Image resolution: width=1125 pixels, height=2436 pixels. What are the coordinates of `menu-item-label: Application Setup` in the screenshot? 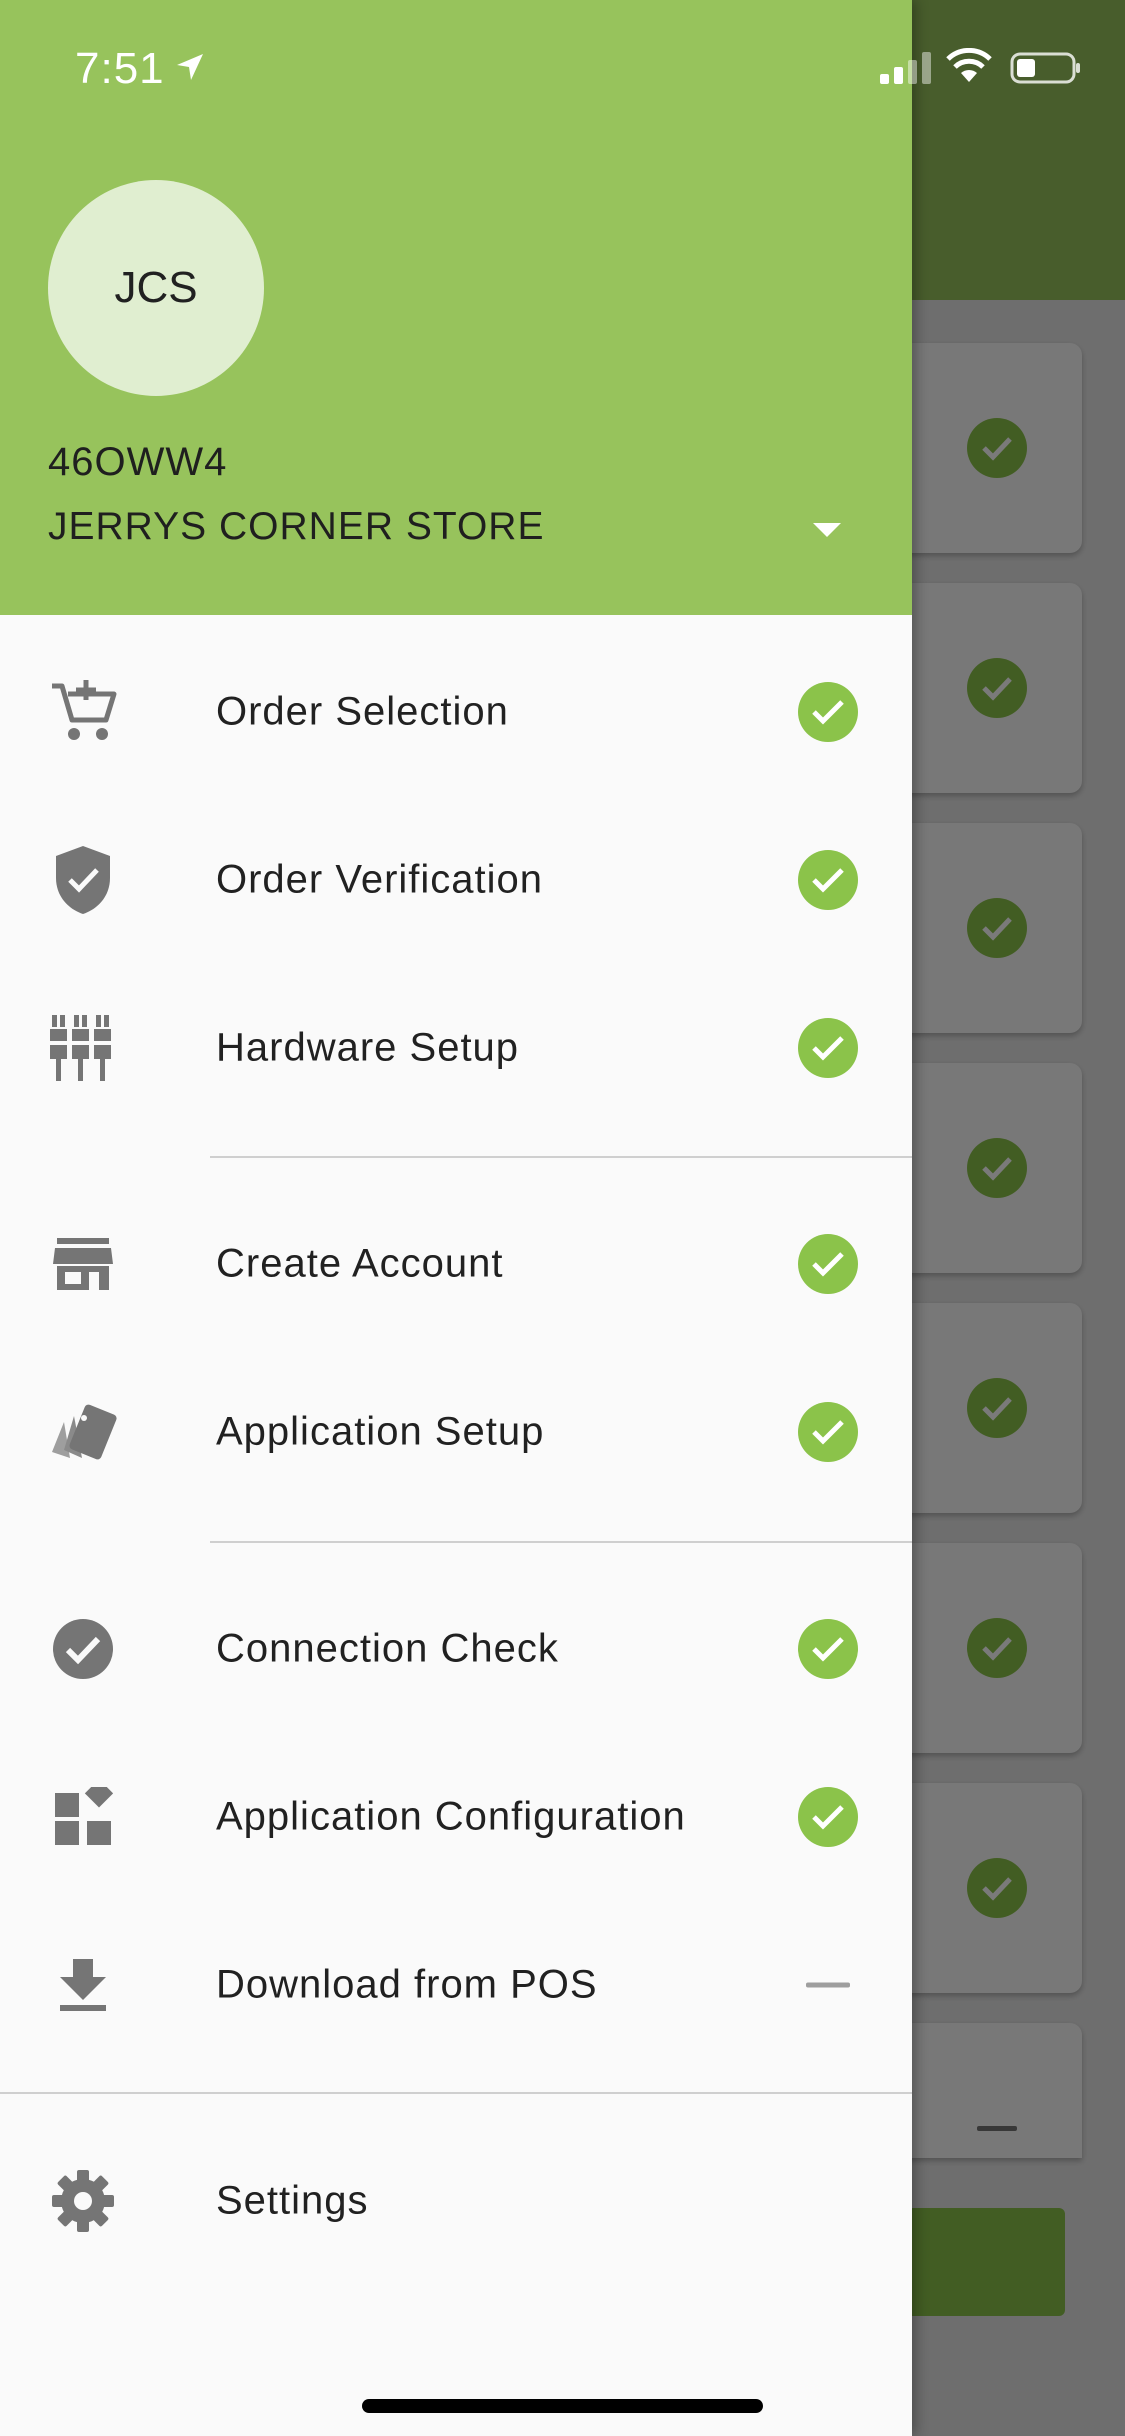 It's located at (380, 1431).